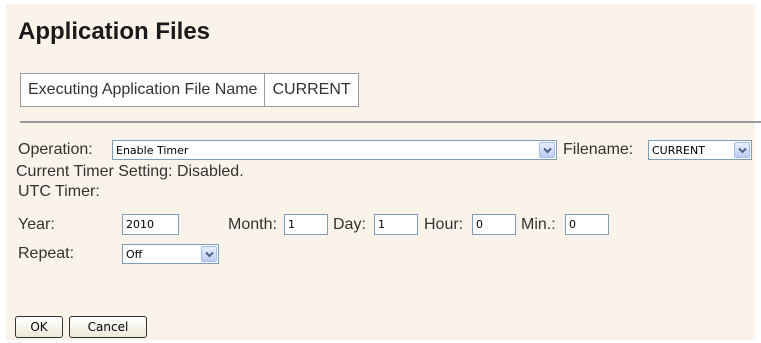 This screenshot has height=343, width=761. What do you see at coordinates (108, 327) in the screenshot?
I see `cancel-button: Cancel` at bounding box center [108, 327].